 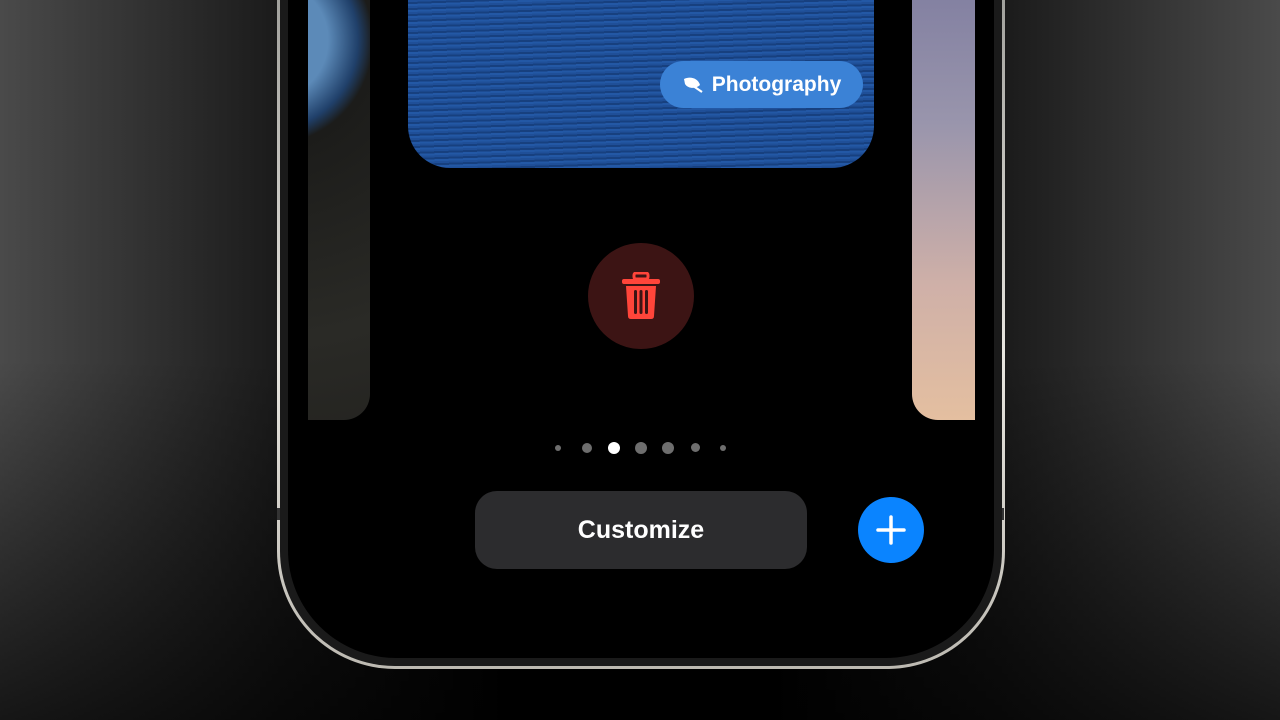 What do you see at coordinates (693, 85) in the screenshot?
I see `leaf-icon` at bounding box center [693, 85].